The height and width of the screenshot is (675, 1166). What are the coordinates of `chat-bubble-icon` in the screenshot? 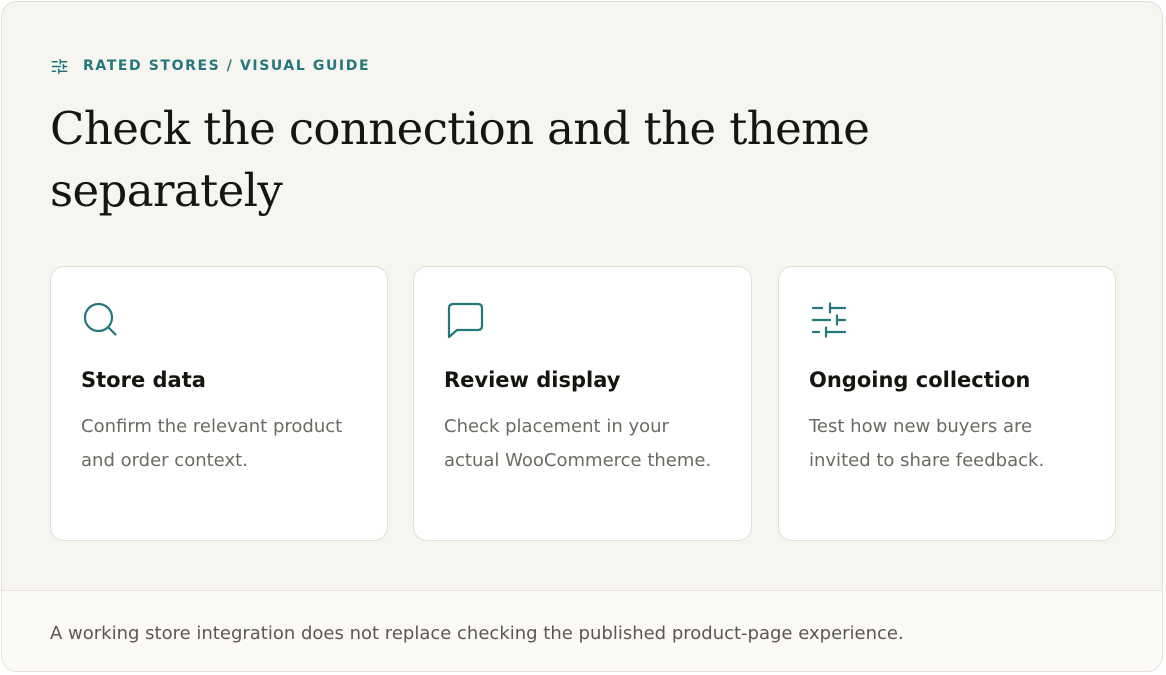 It's located at (465, 320).